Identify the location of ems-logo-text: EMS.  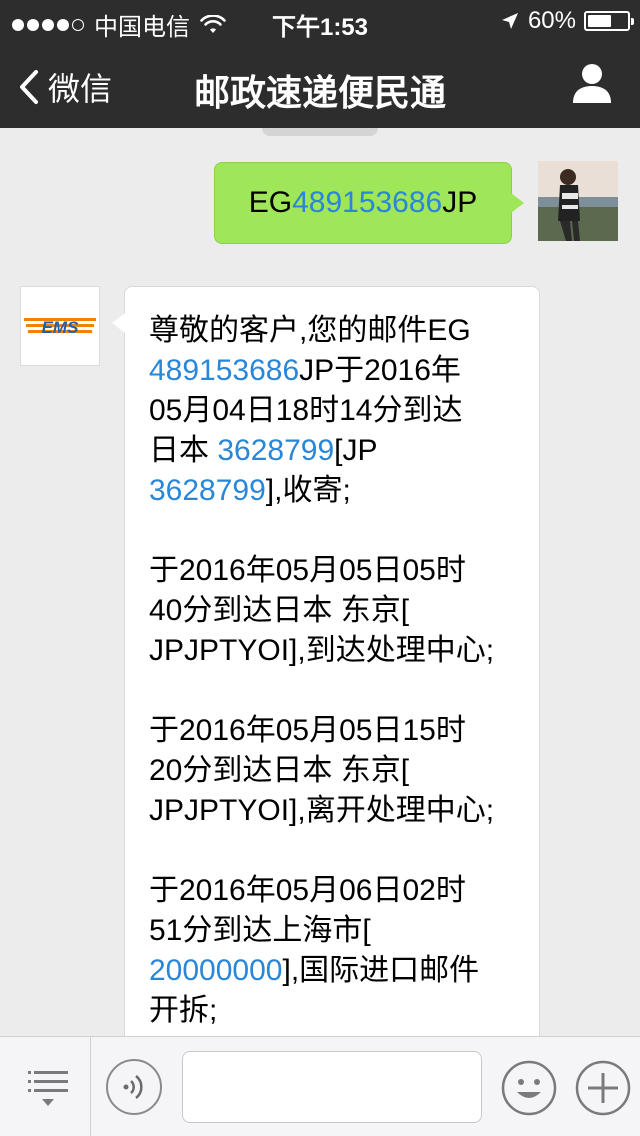
(61, 327).